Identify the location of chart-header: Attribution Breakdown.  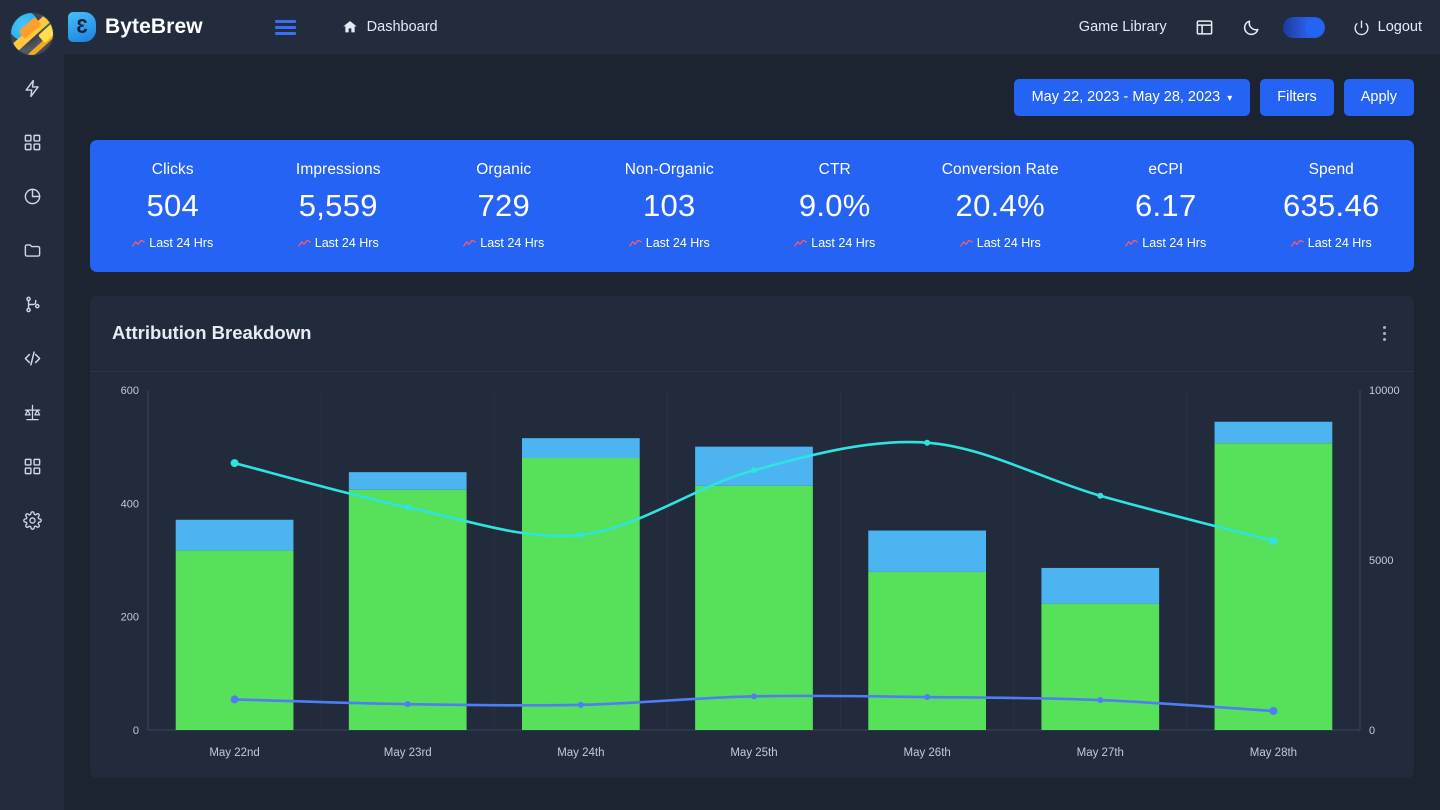
(752, 334).